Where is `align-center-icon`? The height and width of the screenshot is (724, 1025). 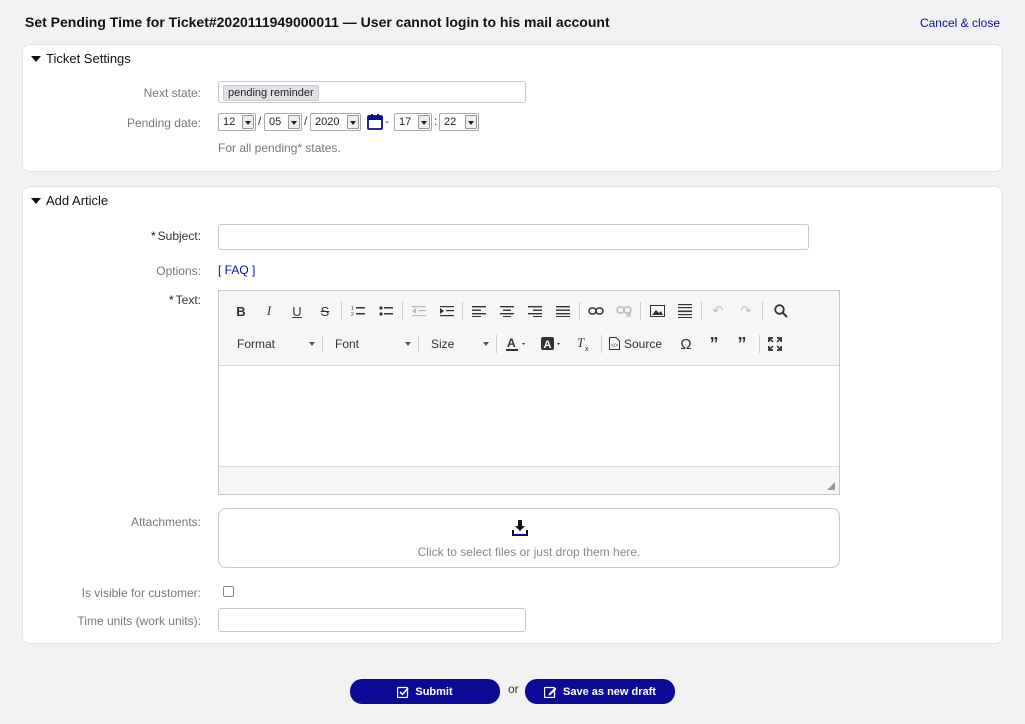
align-center-icon is located at coordinates (507, 311).